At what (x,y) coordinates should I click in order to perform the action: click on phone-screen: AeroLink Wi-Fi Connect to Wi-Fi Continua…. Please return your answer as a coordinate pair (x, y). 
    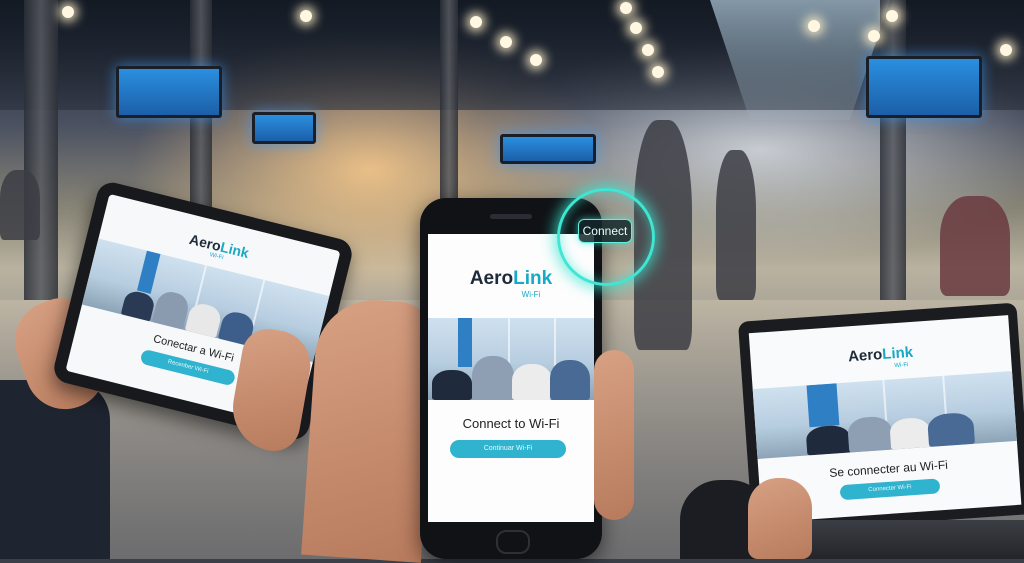
    Looking at the image, I should click on (511, 378).